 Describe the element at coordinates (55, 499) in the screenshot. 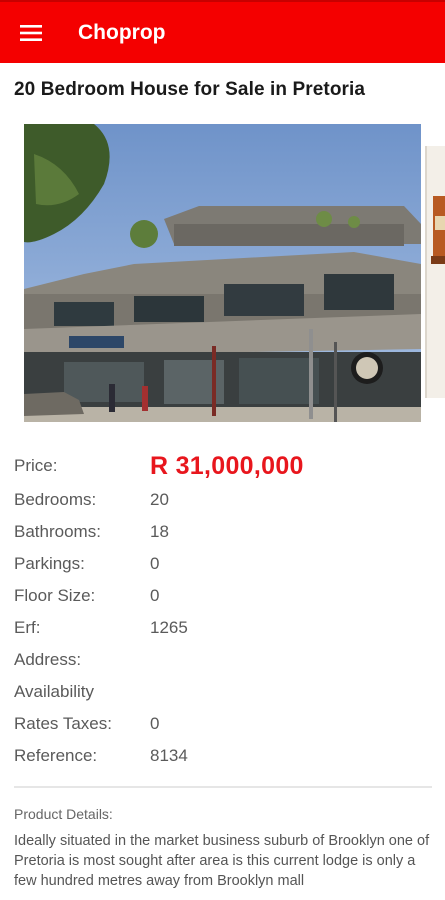

I see `spec-label: Bedrooms:` at that location.